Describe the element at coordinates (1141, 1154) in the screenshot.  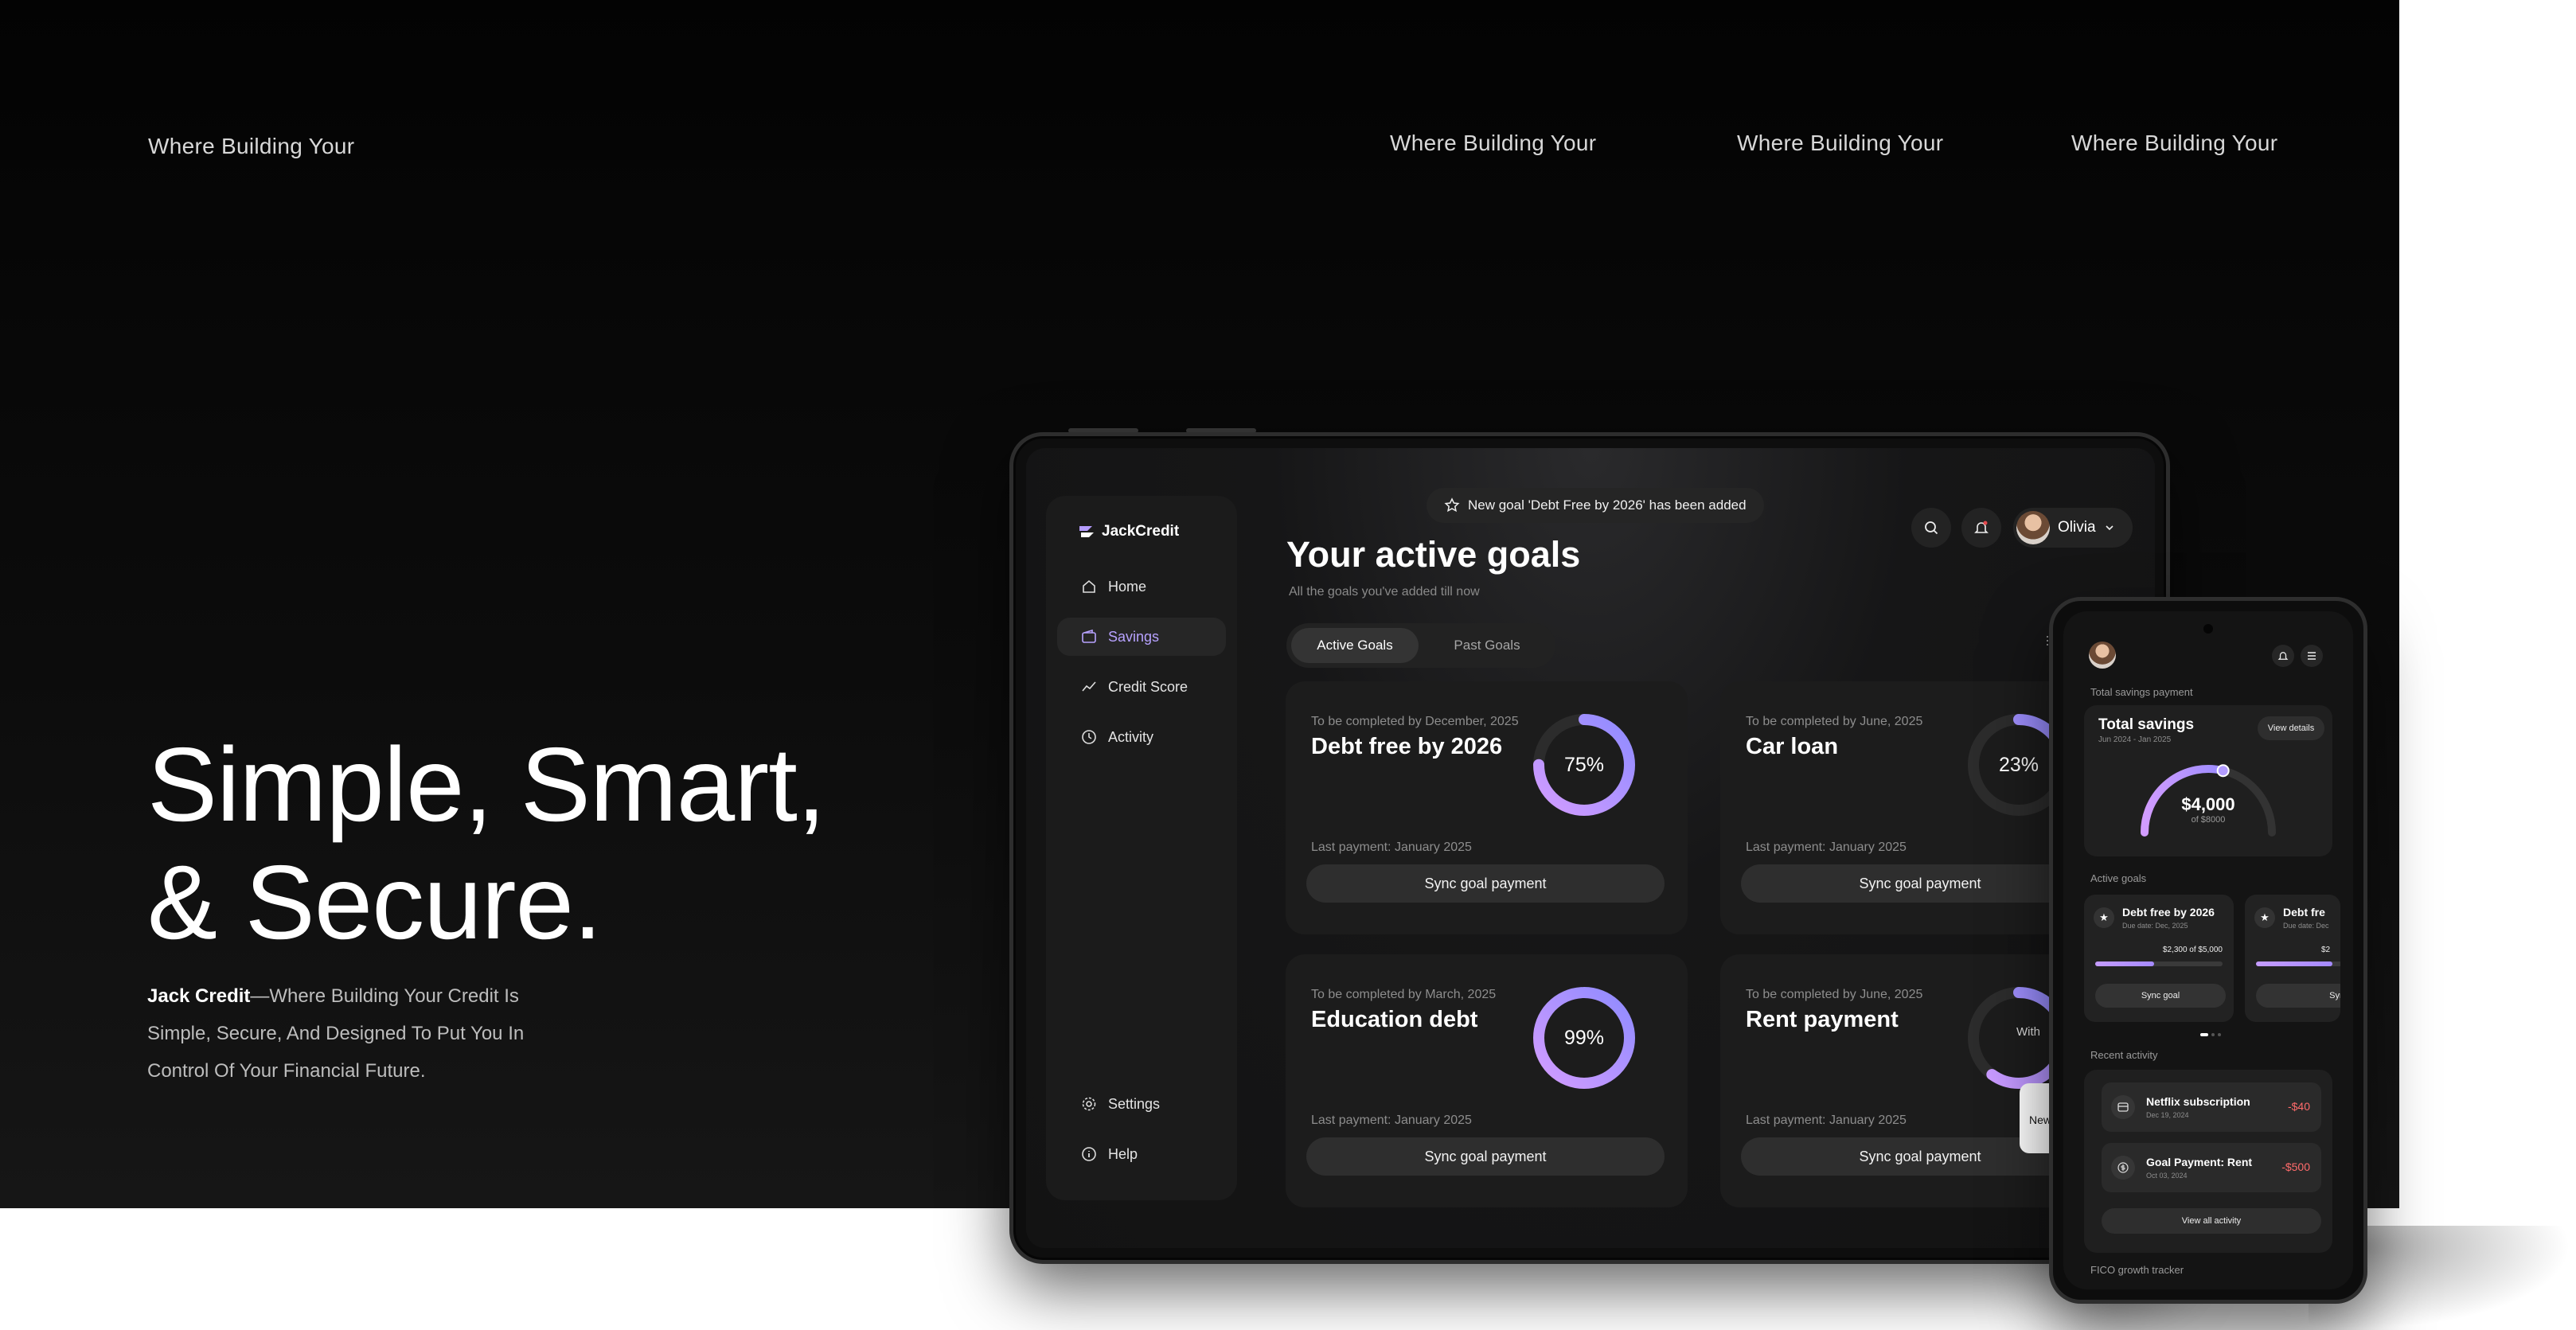
I see `nav-item-help: Help` at that location.